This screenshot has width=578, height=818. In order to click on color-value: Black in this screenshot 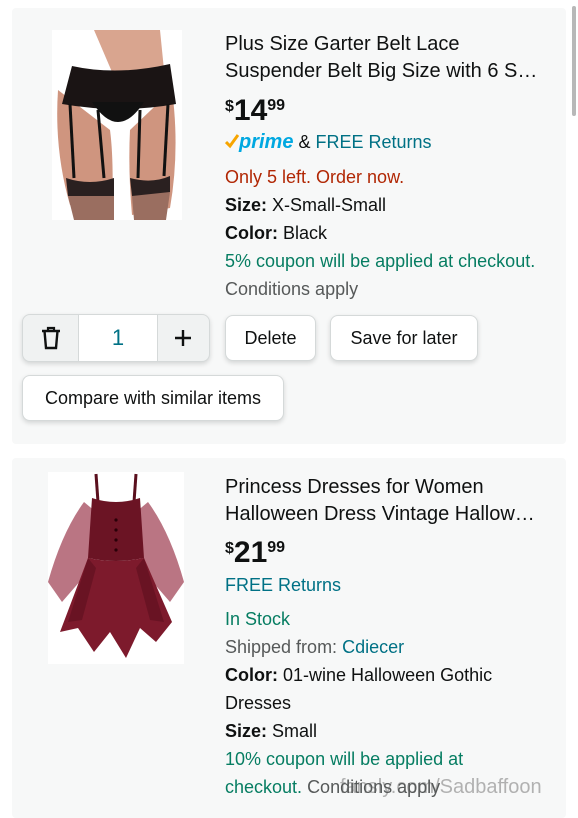, I will do `click(305, 233)`.